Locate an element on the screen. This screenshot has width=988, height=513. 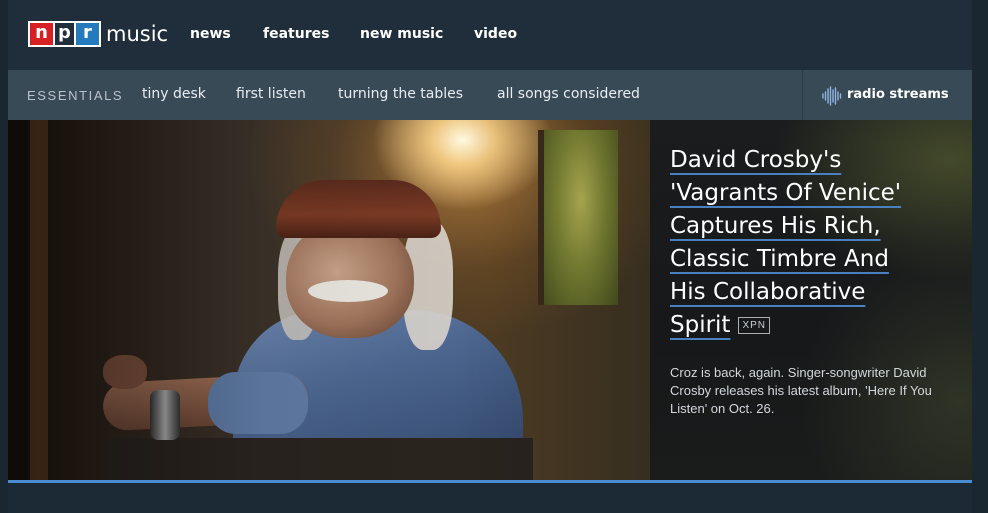
headline-line: His Collaborative is located at coordinates (768, 292).